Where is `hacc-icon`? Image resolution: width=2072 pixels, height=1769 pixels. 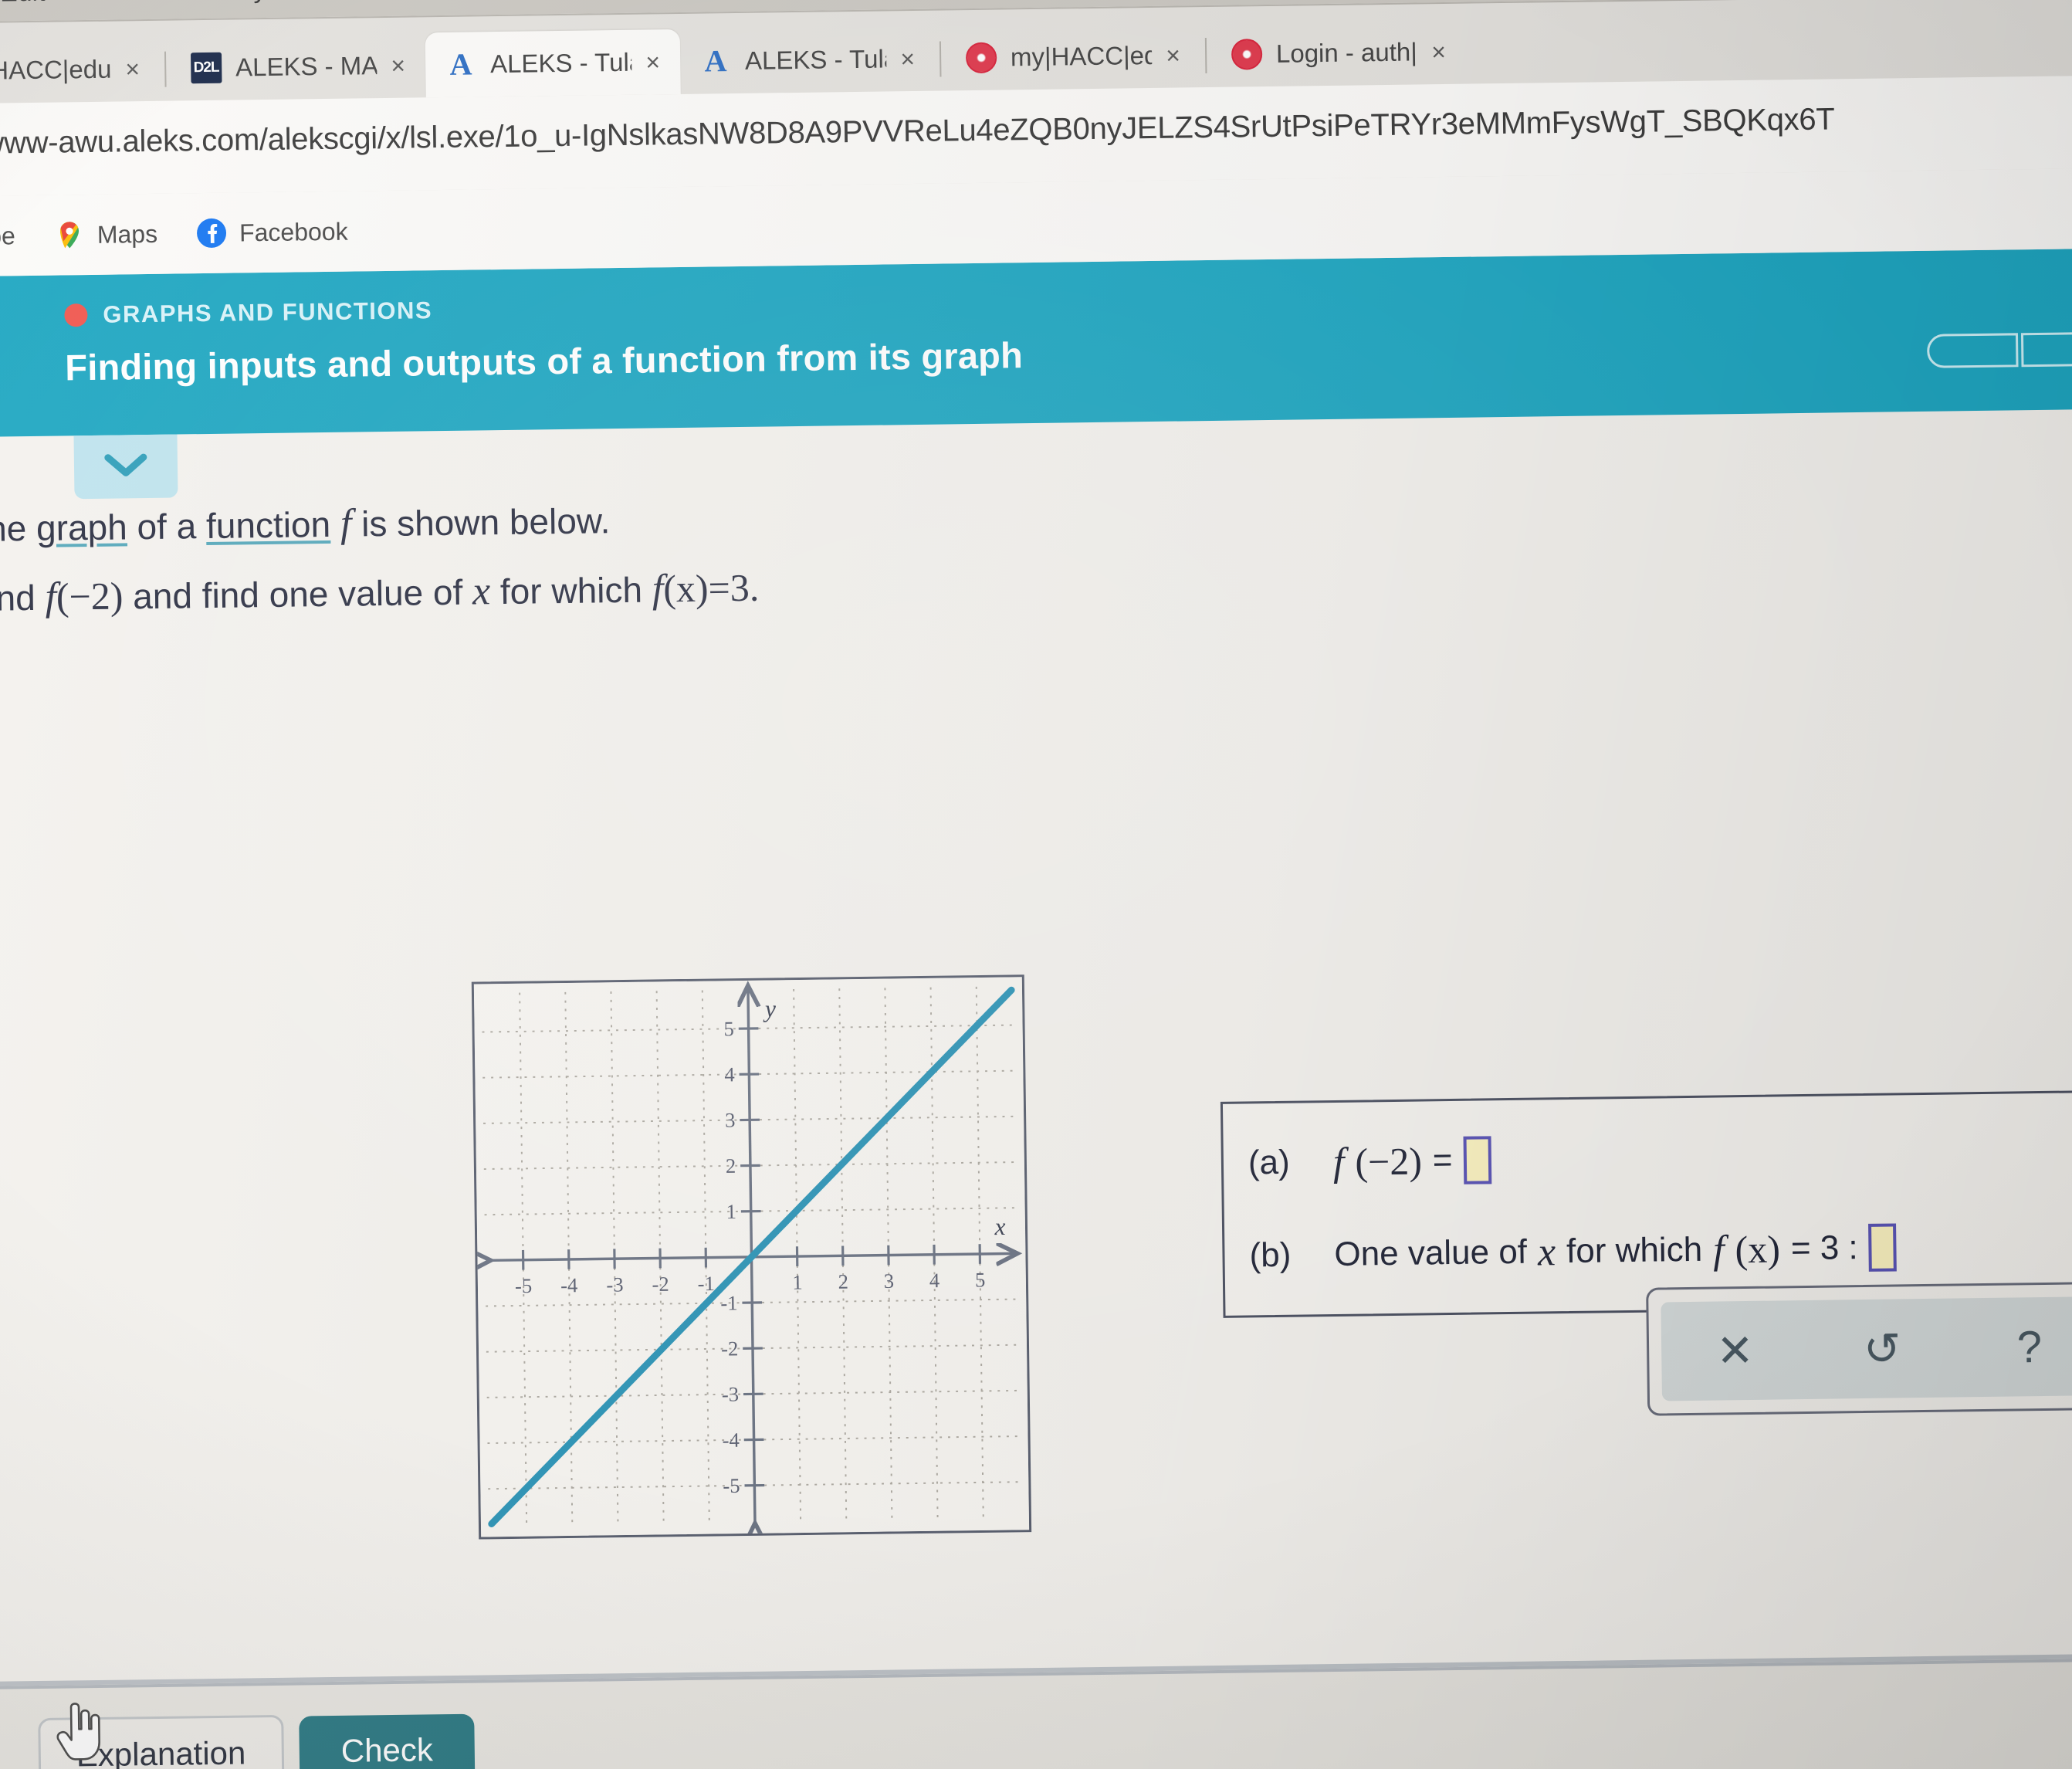 hacc-icon is located at coordinates (1247, 55).